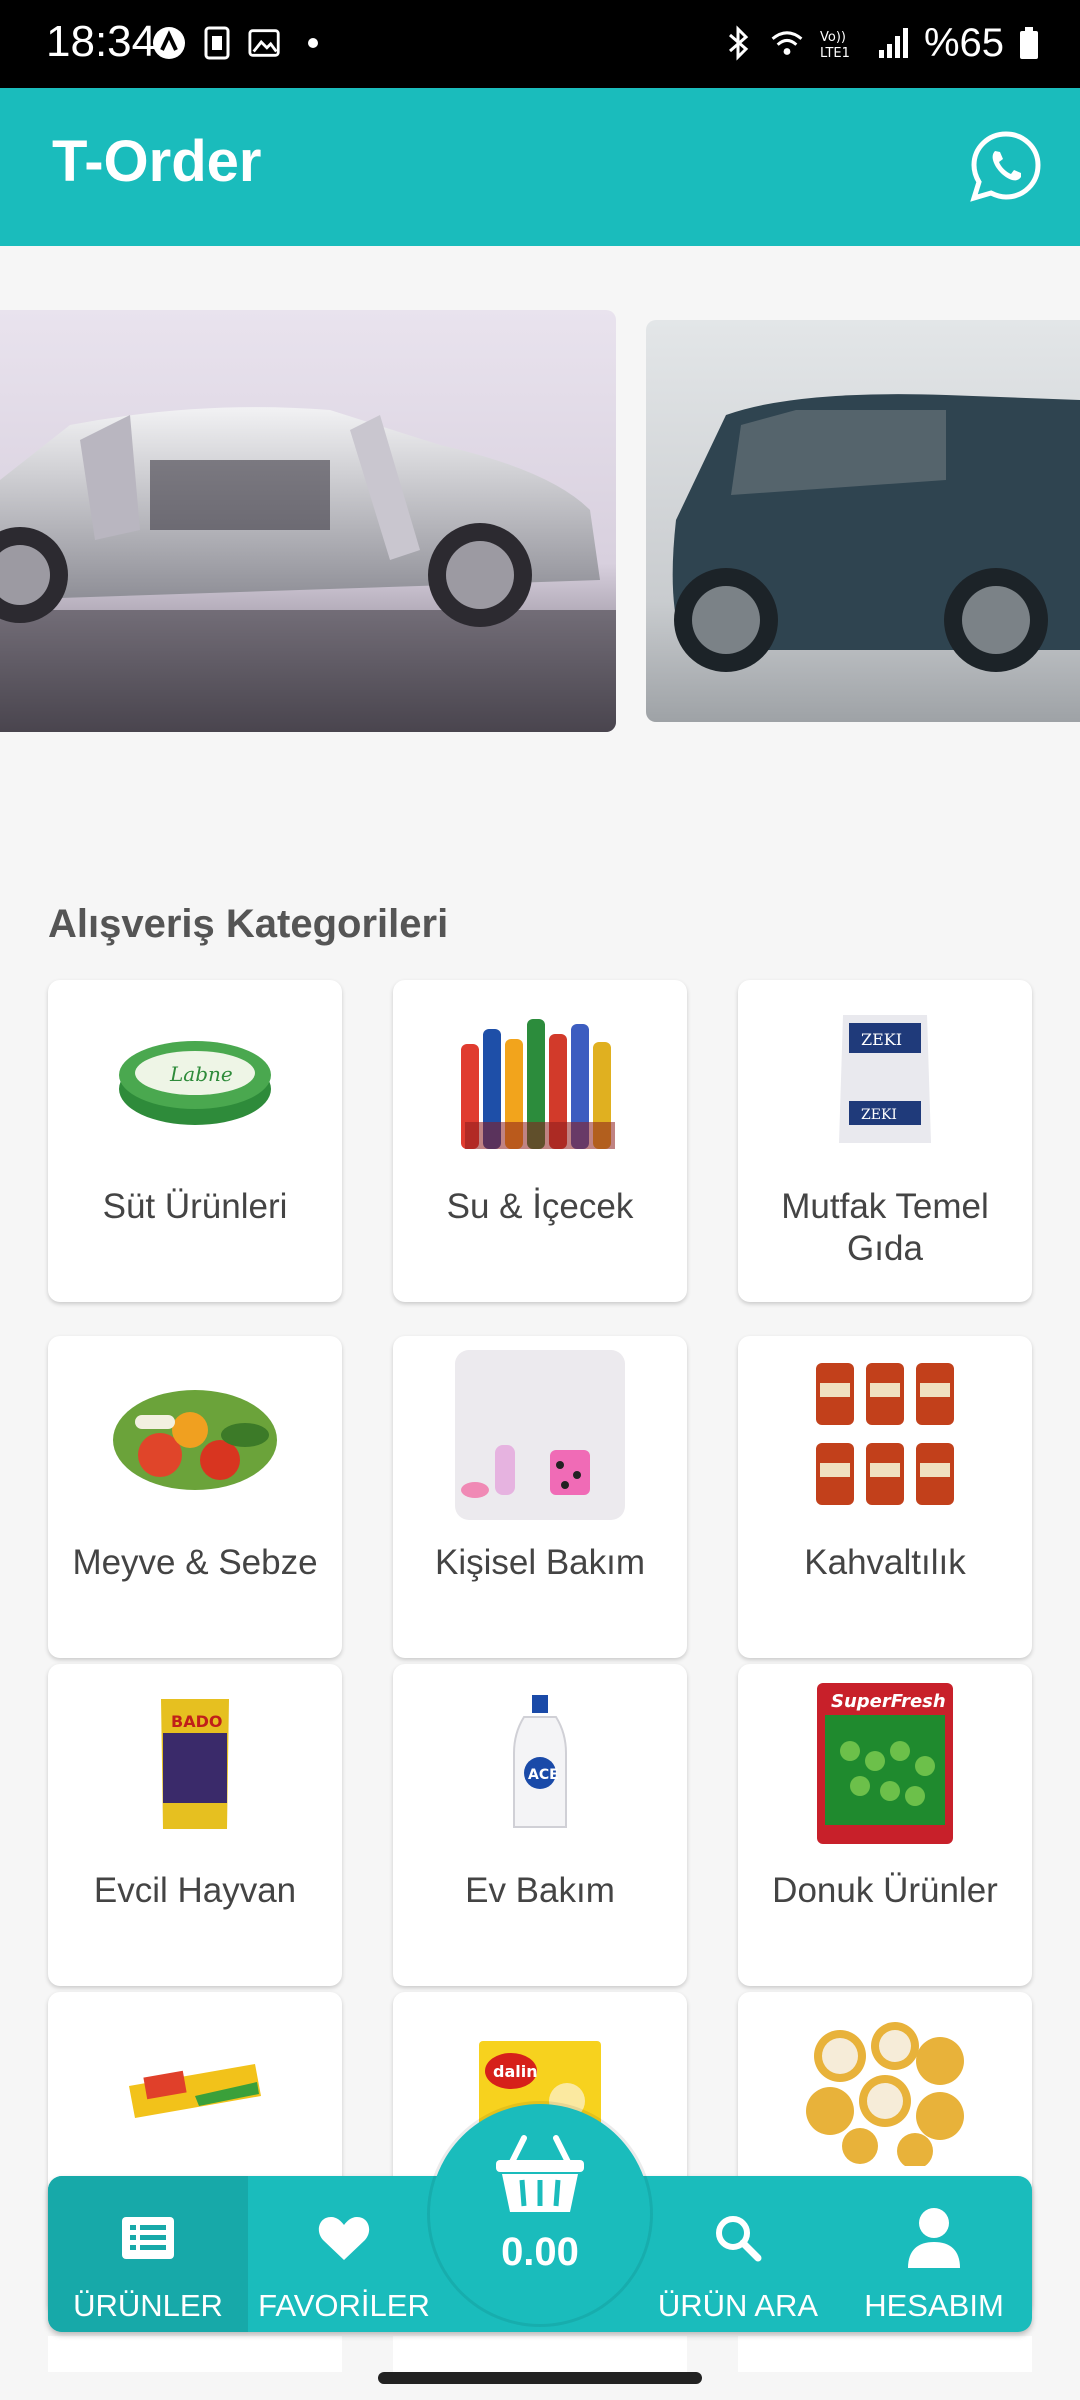 This screenshot has height=2400, width=1080. Describe the element at coordinates (738, 2238) in the screenshot. I see `search-icon` at that location.